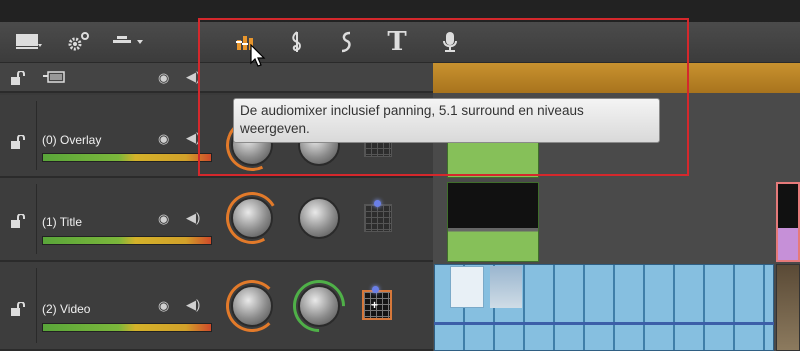 This screenshot has width=800, height=351. What do you see at coordinates (72, 140) in the screenshot?
I see `track-name: (0) Overlay` at bounding box center [72, 140].